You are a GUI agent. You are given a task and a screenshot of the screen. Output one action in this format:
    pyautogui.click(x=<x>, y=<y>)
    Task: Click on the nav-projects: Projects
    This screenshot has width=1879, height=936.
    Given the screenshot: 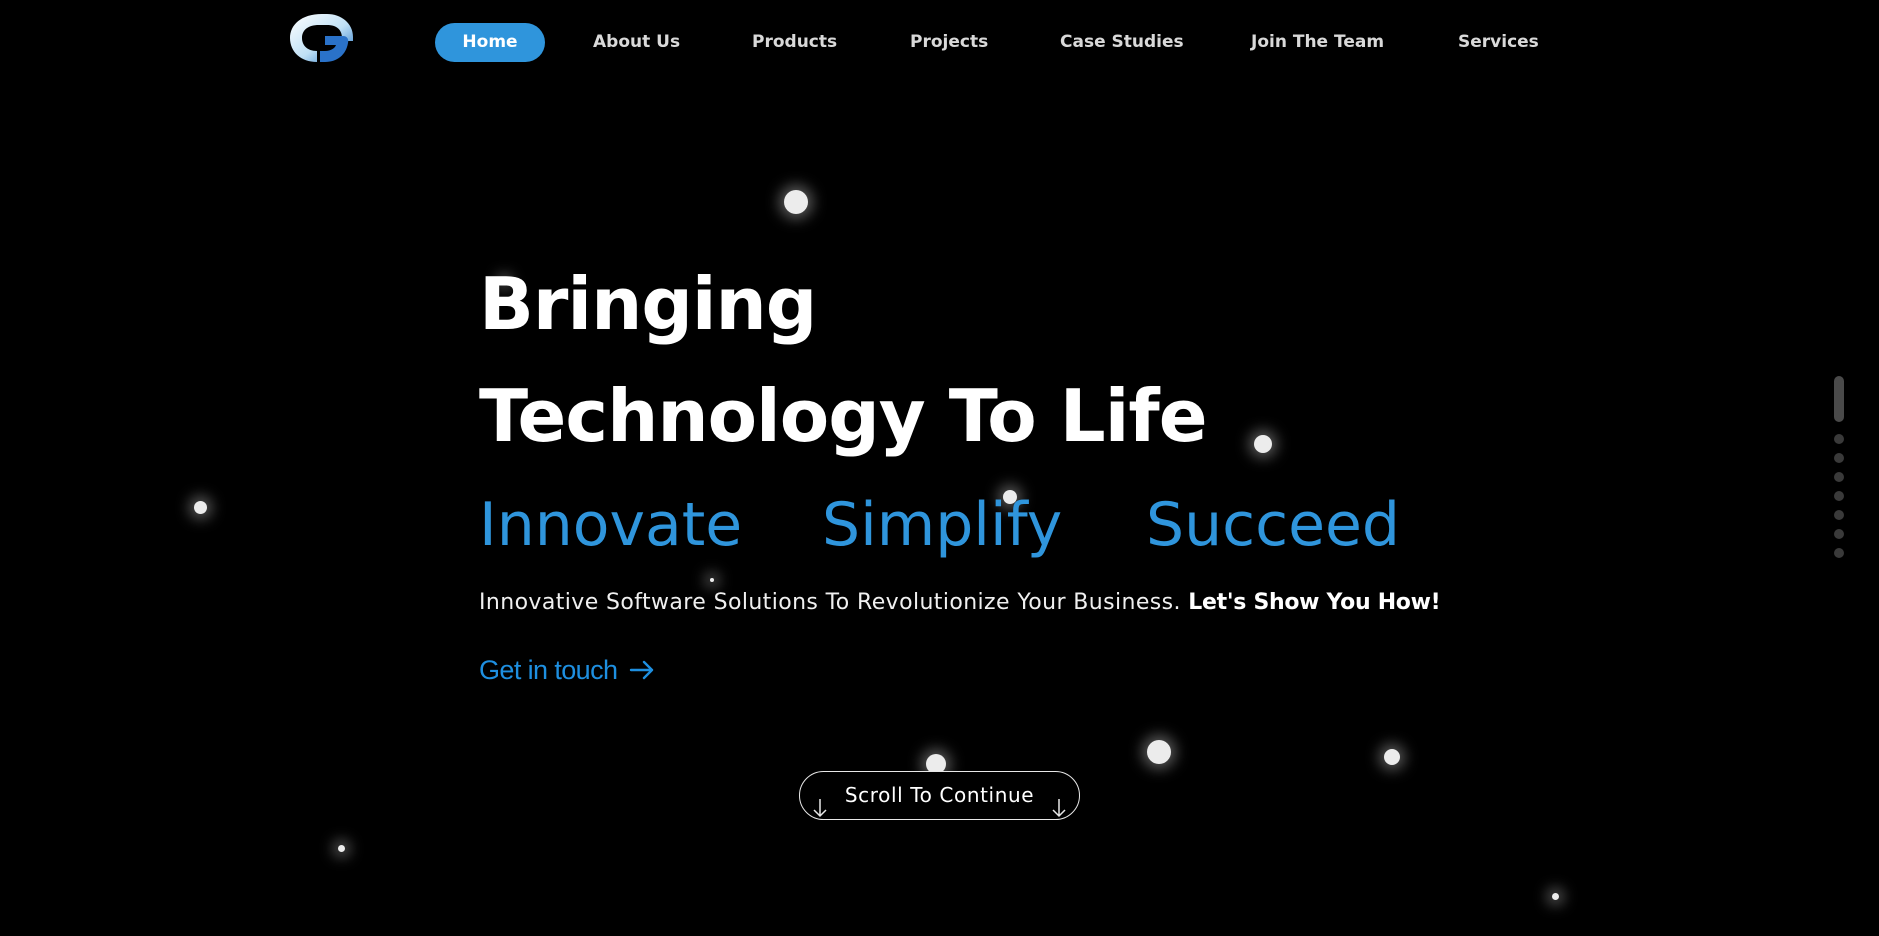 What is the action you would take?
    pyautogui.click(x=949, y=42)
    